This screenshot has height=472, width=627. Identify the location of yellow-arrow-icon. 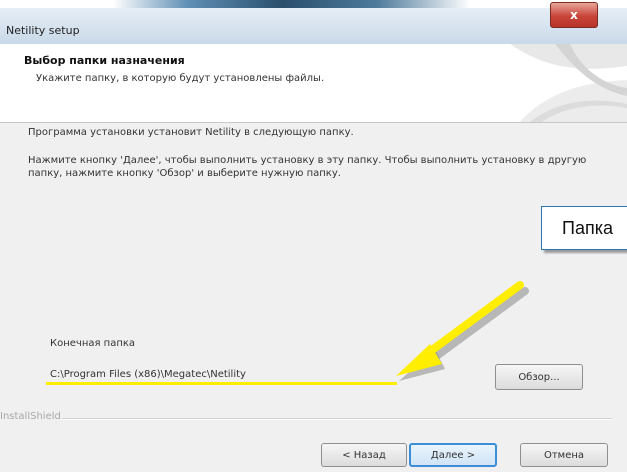
(462, 331).